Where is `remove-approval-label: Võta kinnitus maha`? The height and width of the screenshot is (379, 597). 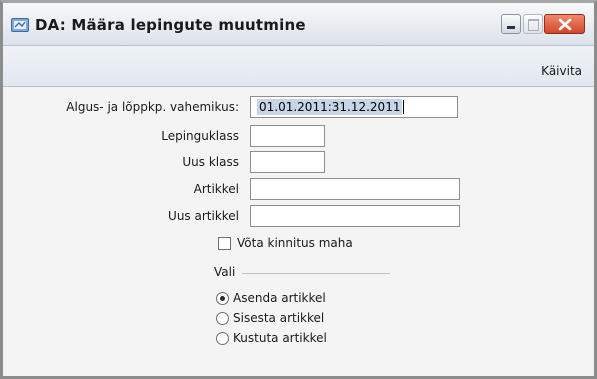
remove-approval-label: Võta kinnitus maha is located at coordinates (295, 243).